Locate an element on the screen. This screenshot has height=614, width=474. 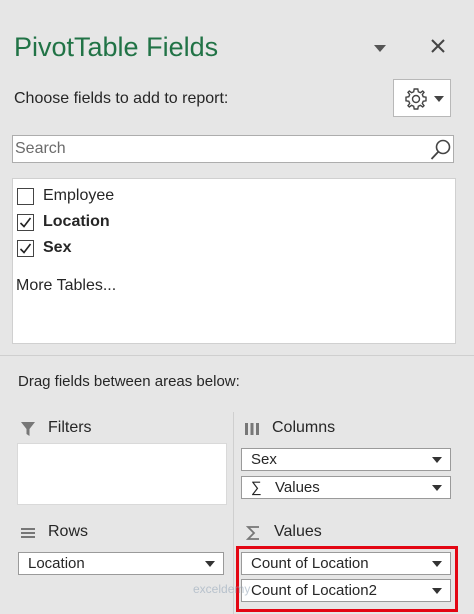
field-checkbox-sex is located at coordinates (25, 248).